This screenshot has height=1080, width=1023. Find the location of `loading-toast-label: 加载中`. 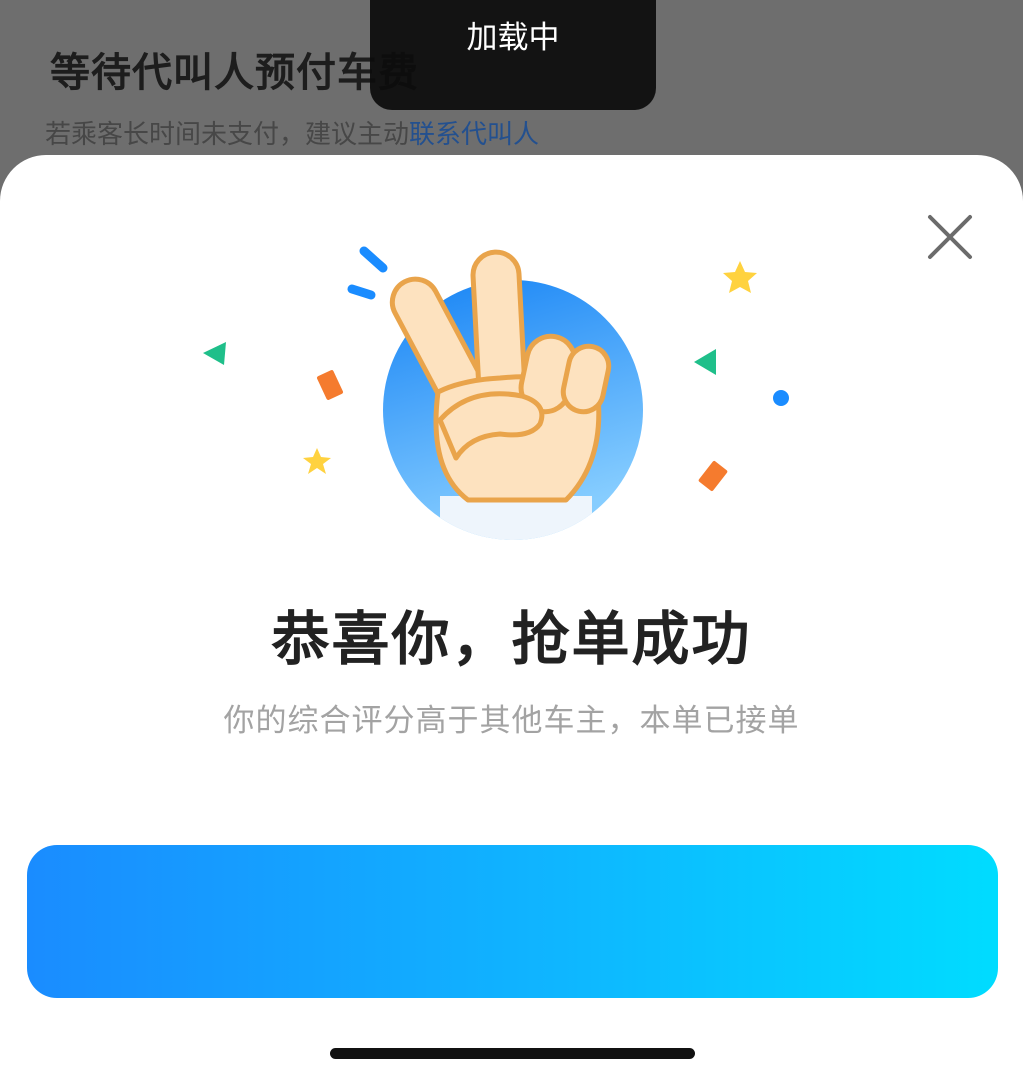

loading-toast-label: 加载中 is located at coordinates (513, 37).